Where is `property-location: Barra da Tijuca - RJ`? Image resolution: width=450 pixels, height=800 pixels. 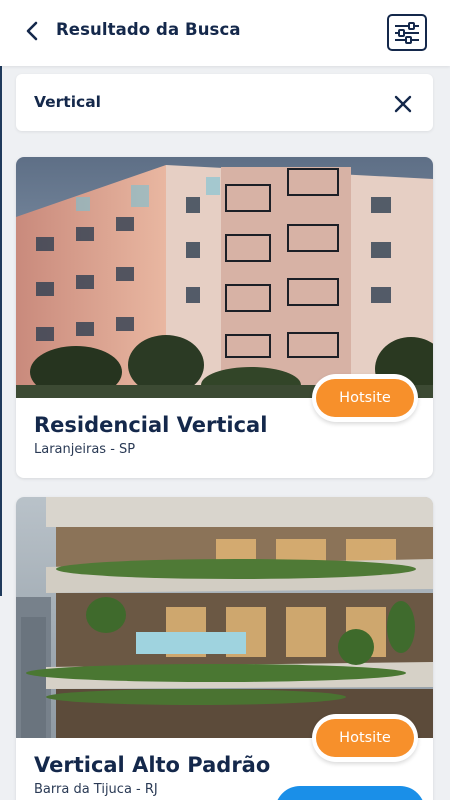
property-location: Barra da Tijuca - RJ is located at coordinates (96, 789).